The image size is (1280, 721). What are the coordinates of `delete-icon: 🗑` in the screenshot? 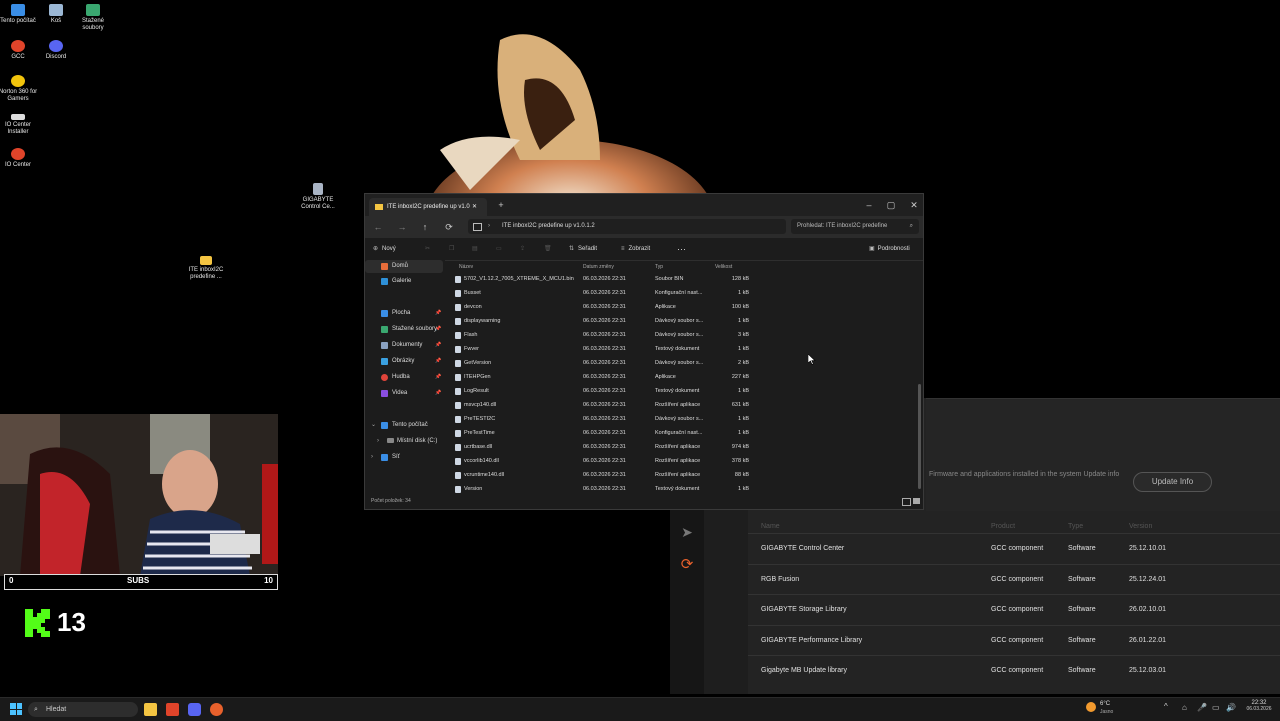 It's located at (548, 249).